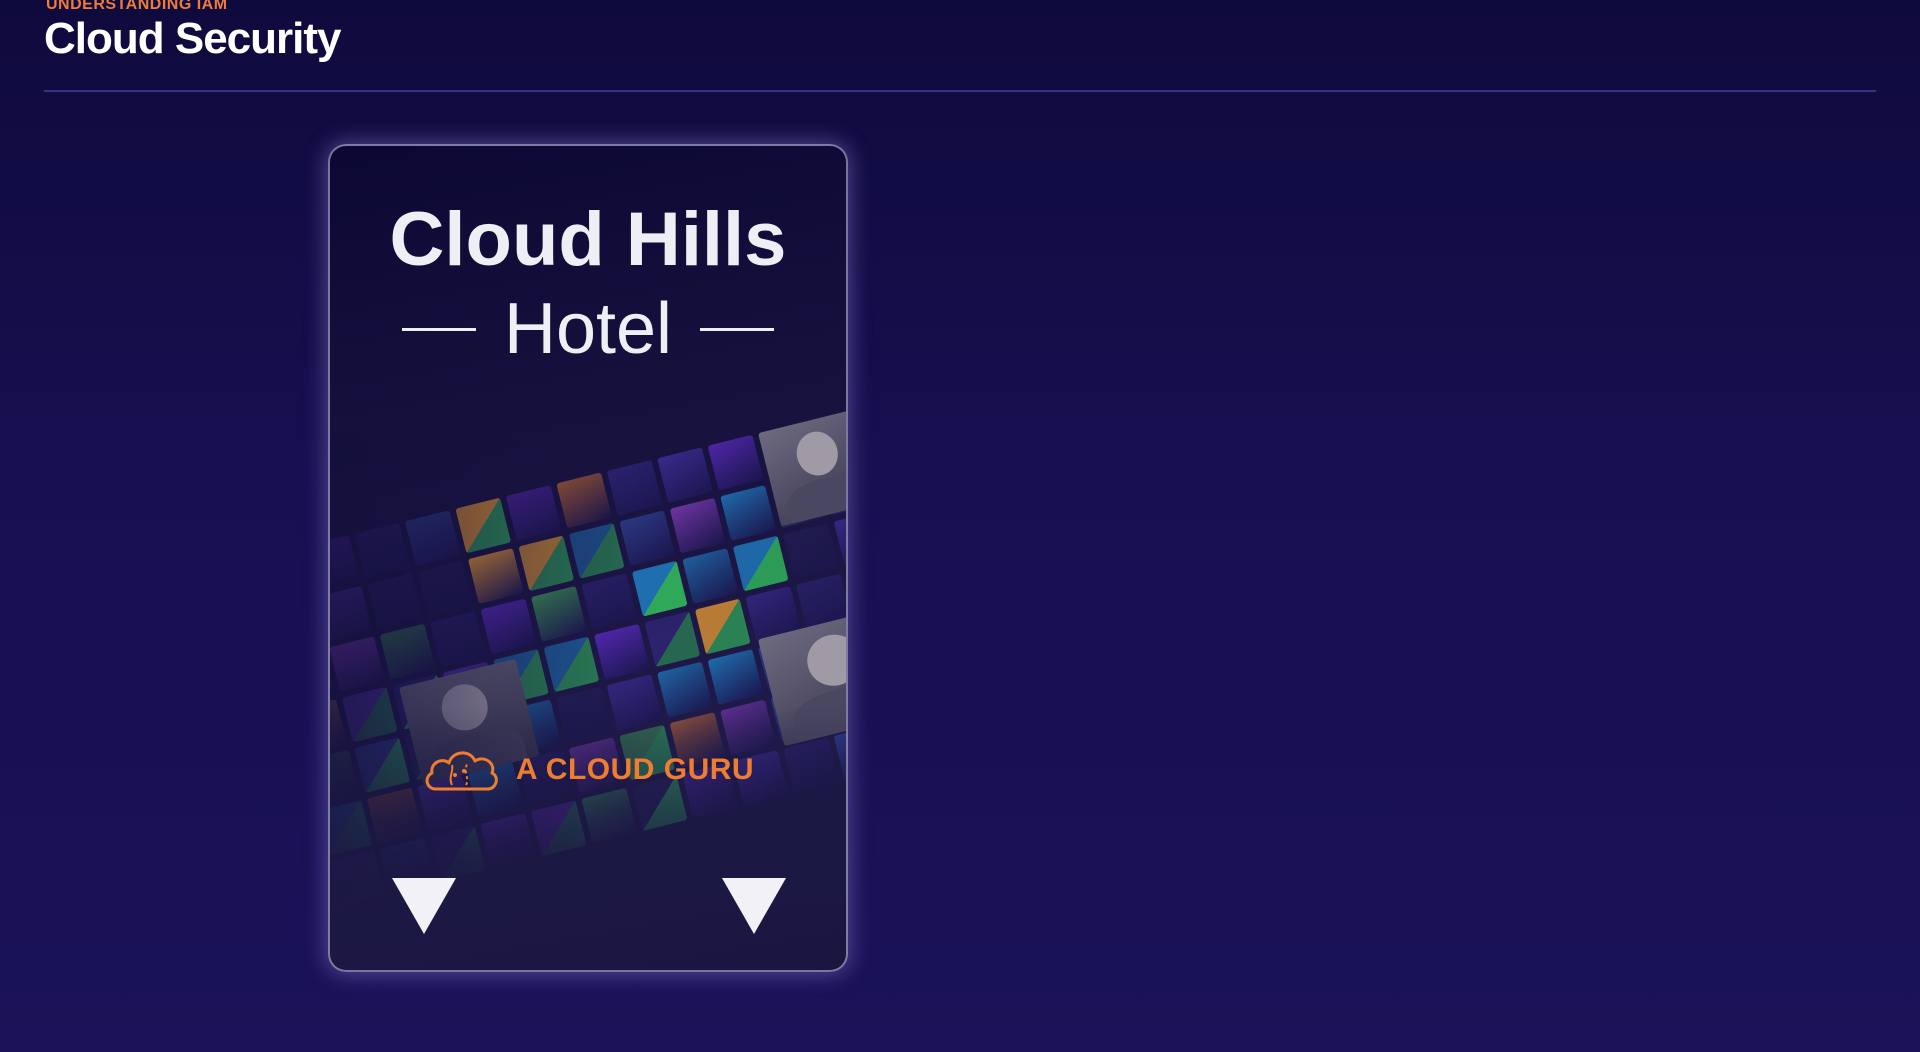  Describe the element at coordinates (137, 6) in the screenshot. I see `section-kicker: UNDERSTANDING IAM` at that location.